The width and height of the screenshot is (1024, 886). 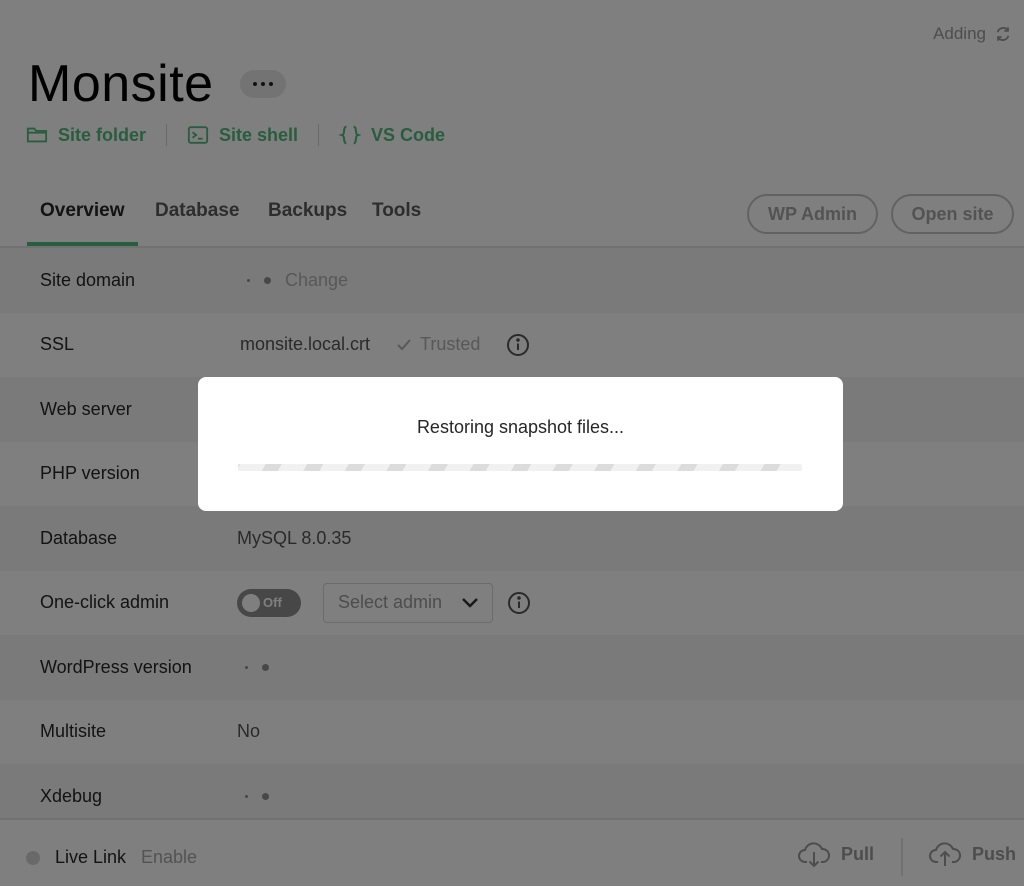 I want to click on restore-progress-bar, so click(x=520, y=467).